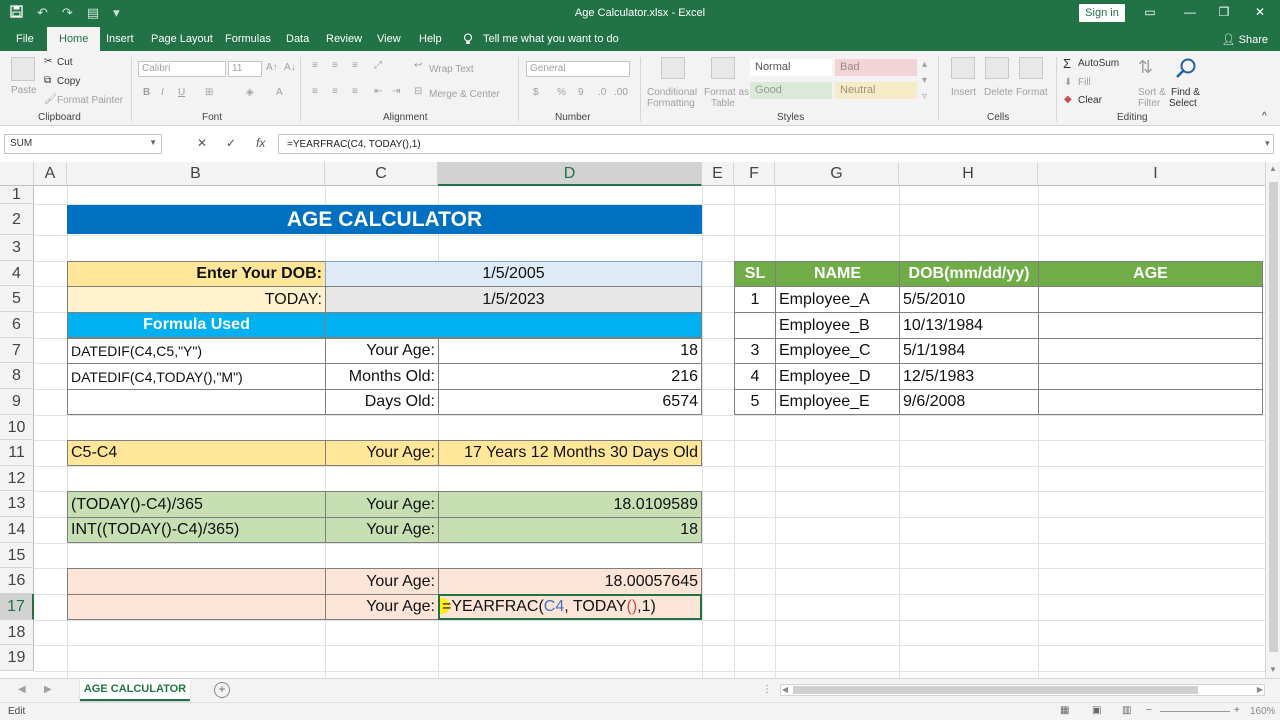 This screenshot has width=1280, height=720. Describe the element at coordinates (570, 174) in the screenshot. I see `column-header-d: D` at that location.